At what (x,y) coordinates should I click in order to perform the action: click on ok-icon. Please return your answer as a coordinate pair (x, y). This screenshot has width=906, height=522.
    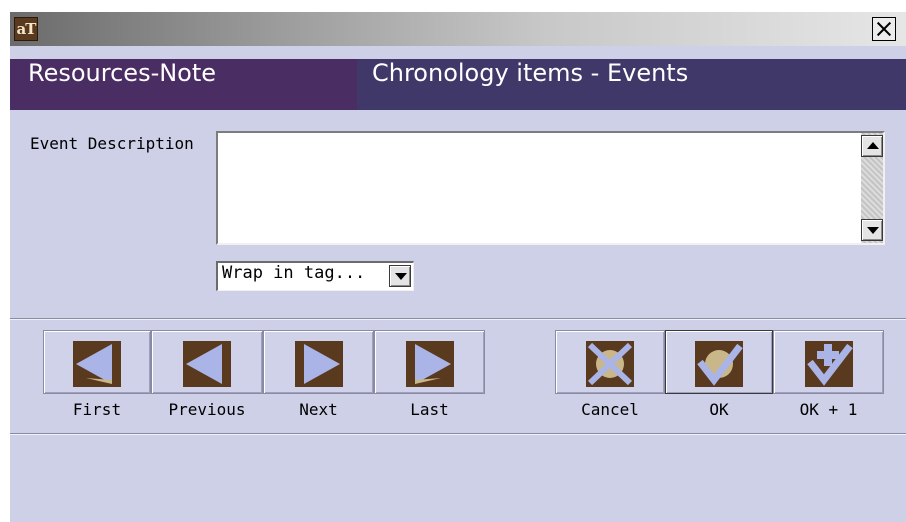
    Looking at the image, I should click on (719, 364).